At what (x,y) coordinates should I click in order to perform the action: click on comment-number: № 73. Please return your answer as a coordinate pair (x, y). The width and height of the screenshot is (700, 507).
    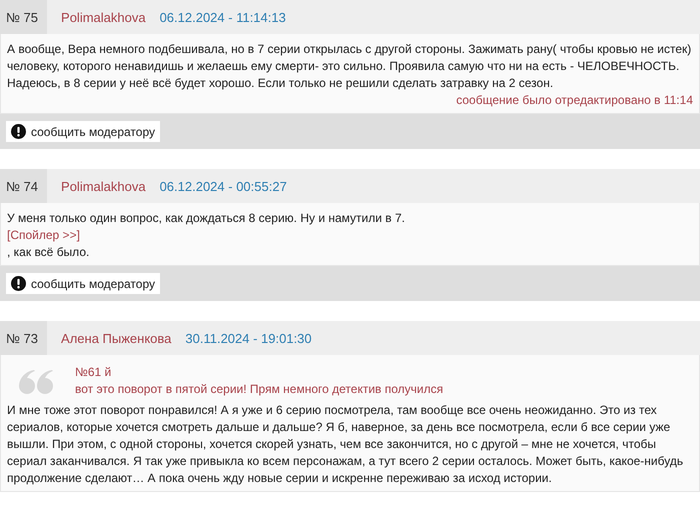
    Looking at the image, I should click on (24, 338).